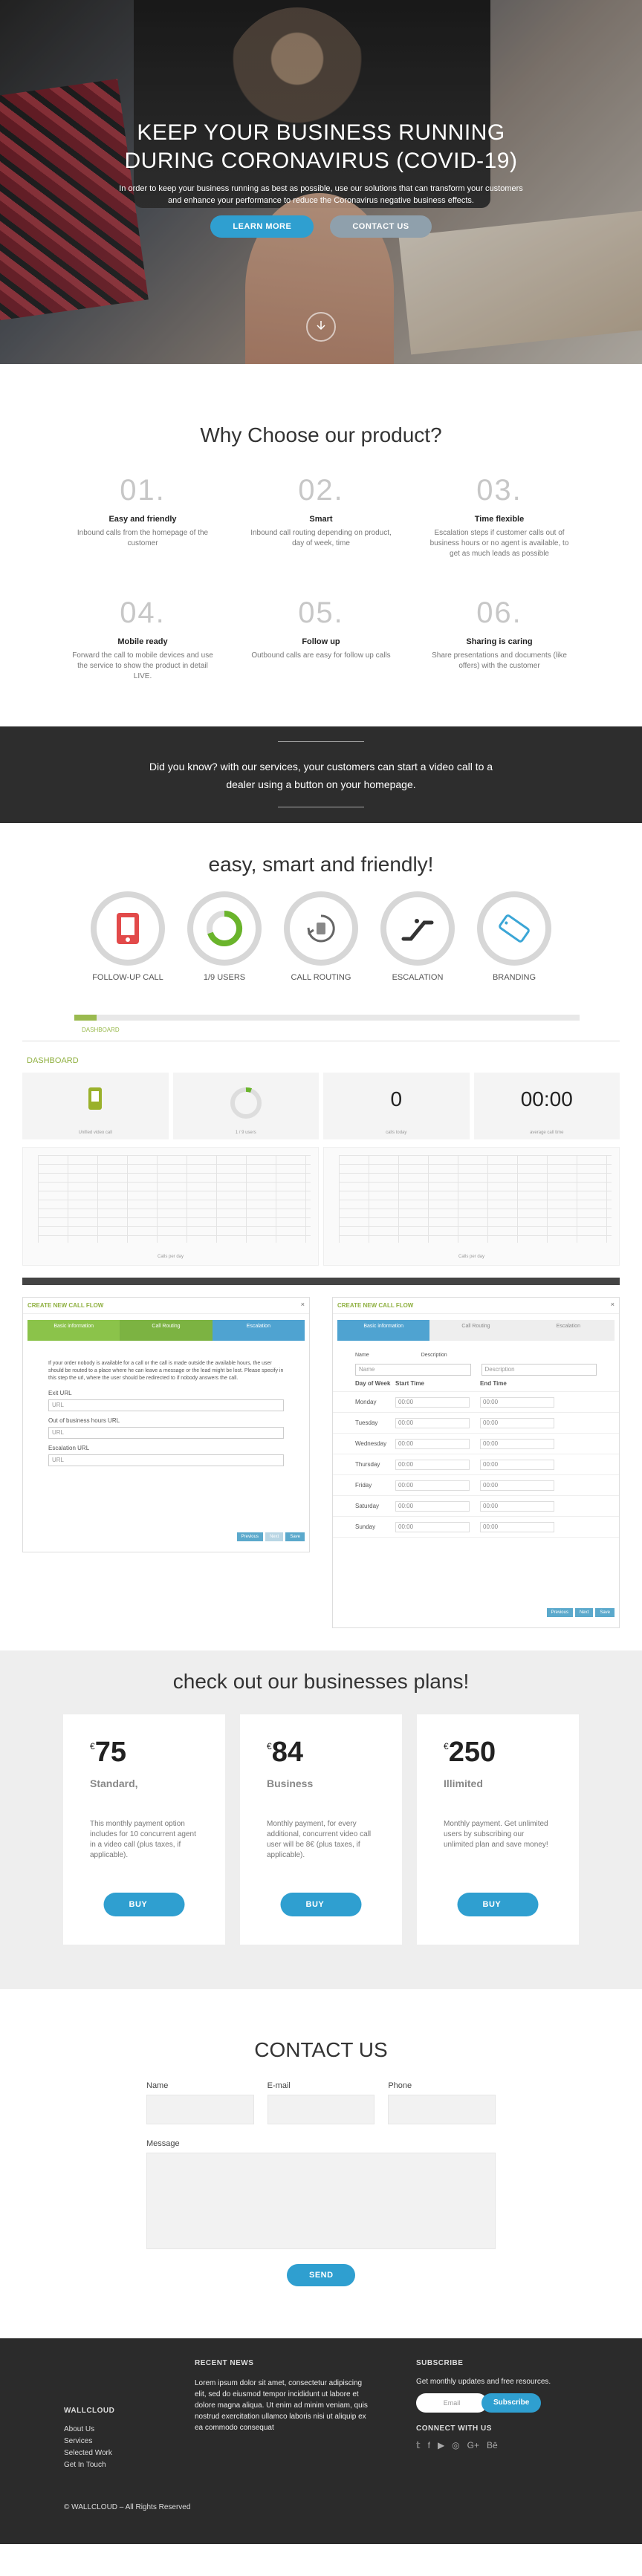  Describe the element at coordinates (53, 1060) in the screenshot. I see `dashboard-title: DASHBOARD` at that location.